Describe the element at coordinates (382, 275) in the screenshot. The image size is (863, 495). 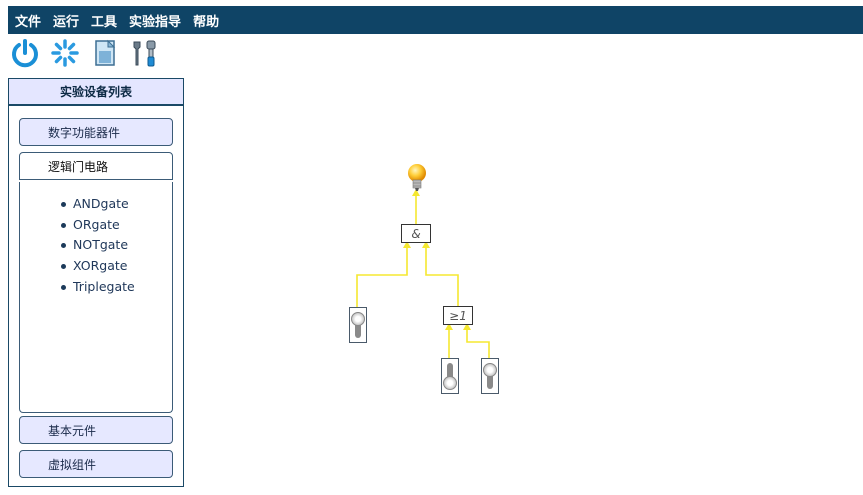
I see `wire-switch1-to-and` at that location.